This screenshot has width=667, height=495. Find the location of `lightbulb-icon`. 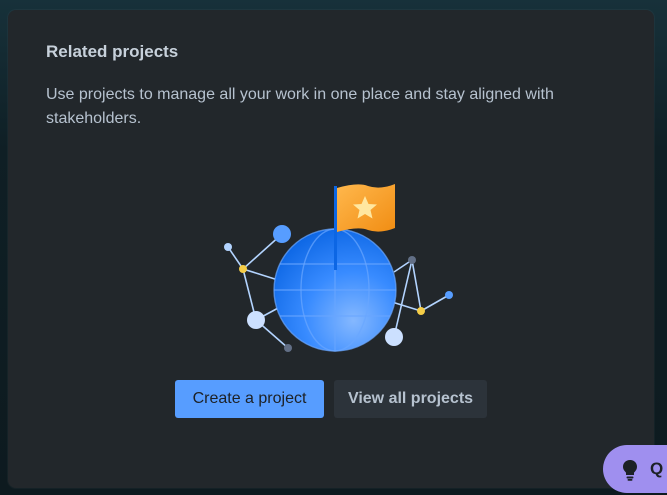

lightbulb-icon is located at coordinates (630, 472).